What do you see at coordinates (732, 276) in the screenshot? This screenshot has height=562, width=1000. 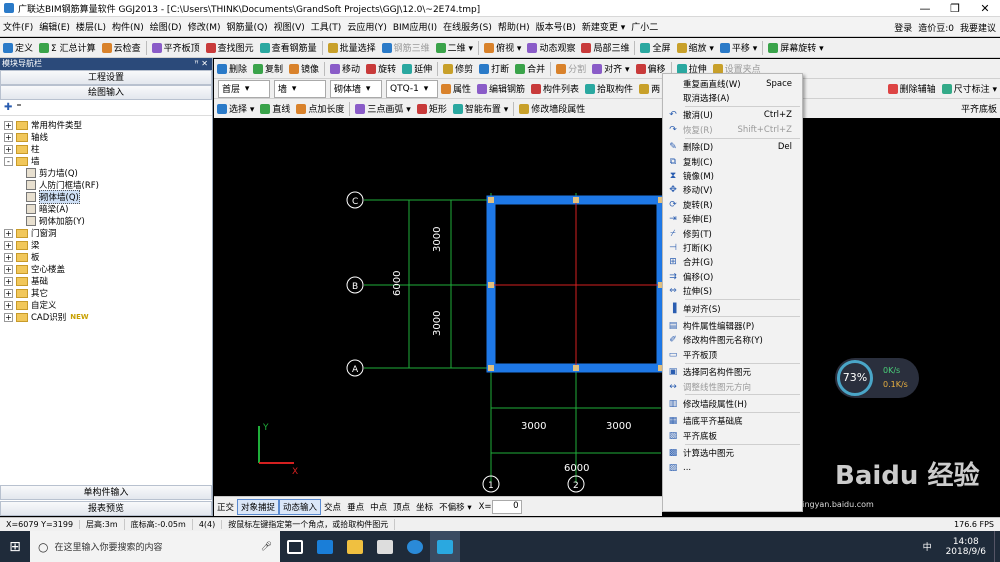 I see `context-item-15: ⇉ 偏移(O)` at bounding box center [732, 276].